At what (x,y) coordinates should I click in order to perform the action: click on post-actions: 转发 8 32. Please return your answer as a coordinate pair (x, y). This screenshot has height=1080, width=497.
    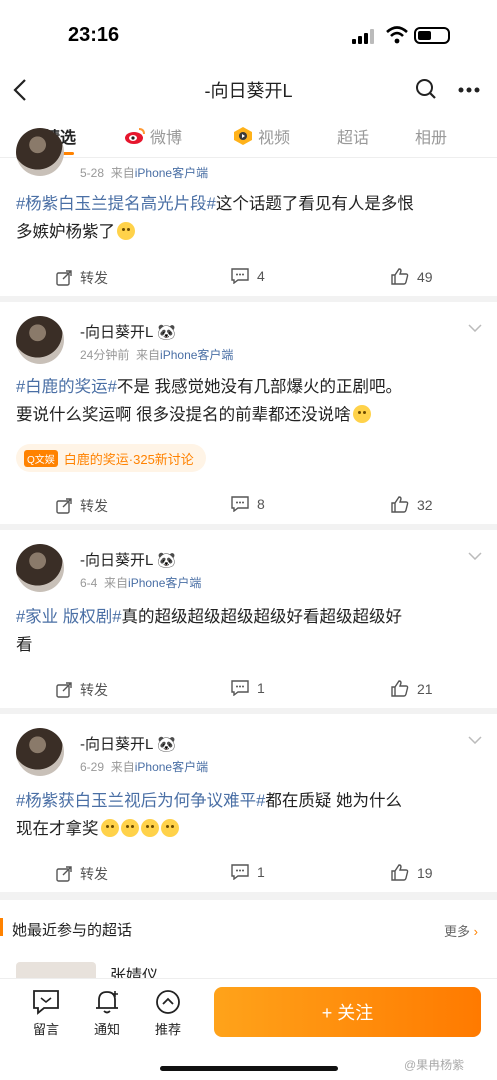
    Looking at the image, I should click on (248, 508).